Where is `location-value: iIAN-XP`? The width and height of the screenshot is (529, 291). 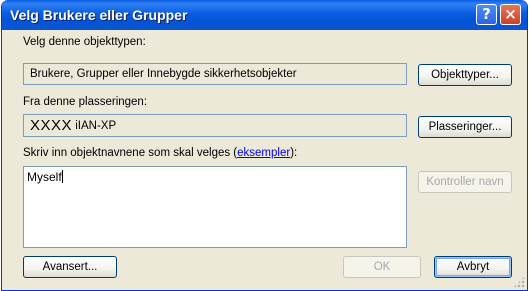
location-value: iIAN-XP is located at coordinates (96, 126).